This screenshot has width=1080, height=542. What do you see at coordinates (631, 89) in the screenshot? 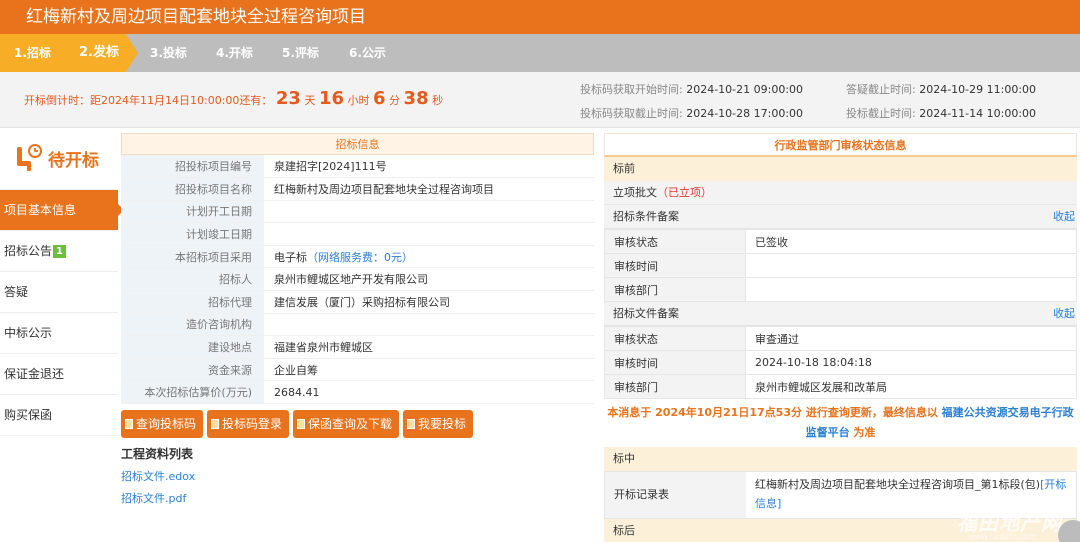
I see `code-start-label: 投标码获取开始时间:` at bounding box center [631, 89].